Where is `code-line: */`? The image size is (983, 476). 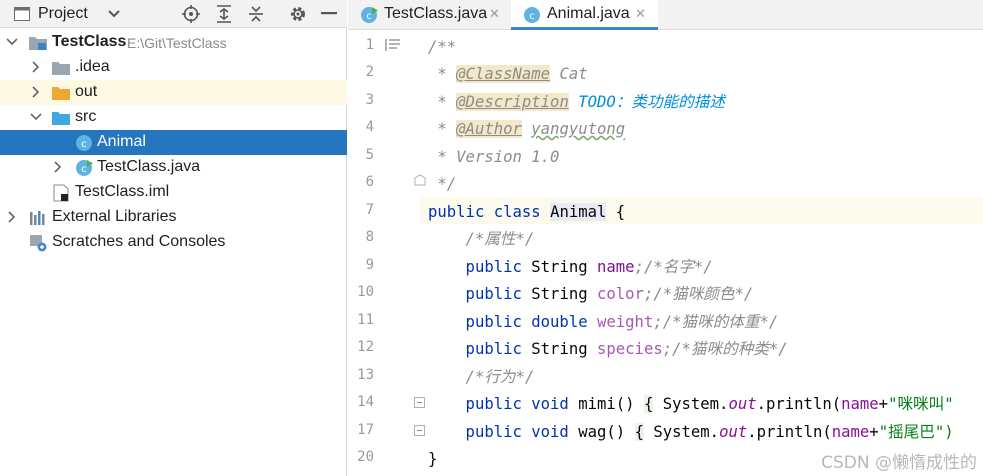 code-line: */ is located at coordinates (442, 184).